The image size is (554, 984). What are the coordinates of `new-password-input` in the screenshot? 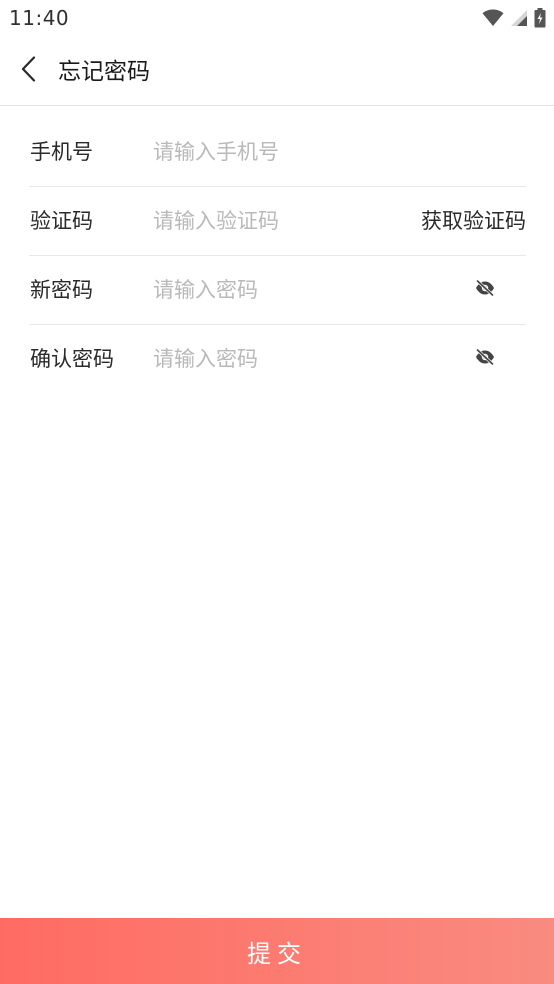 It's located at (278, 290).